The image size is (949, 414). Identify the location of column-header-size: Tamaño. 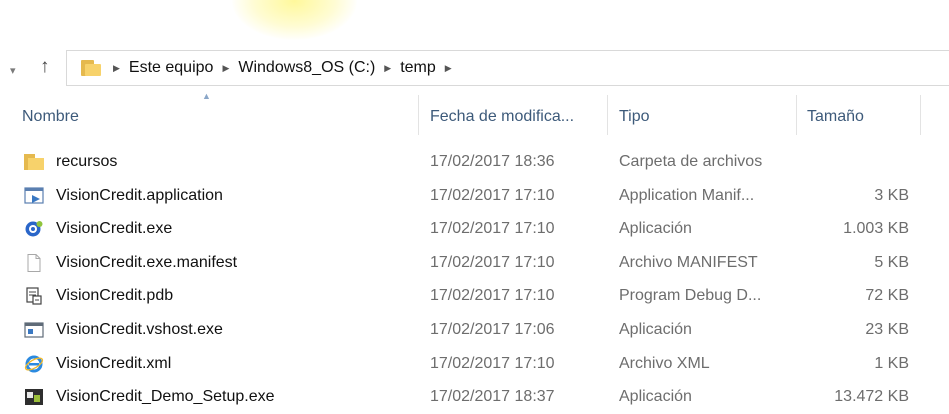
(835, 117).